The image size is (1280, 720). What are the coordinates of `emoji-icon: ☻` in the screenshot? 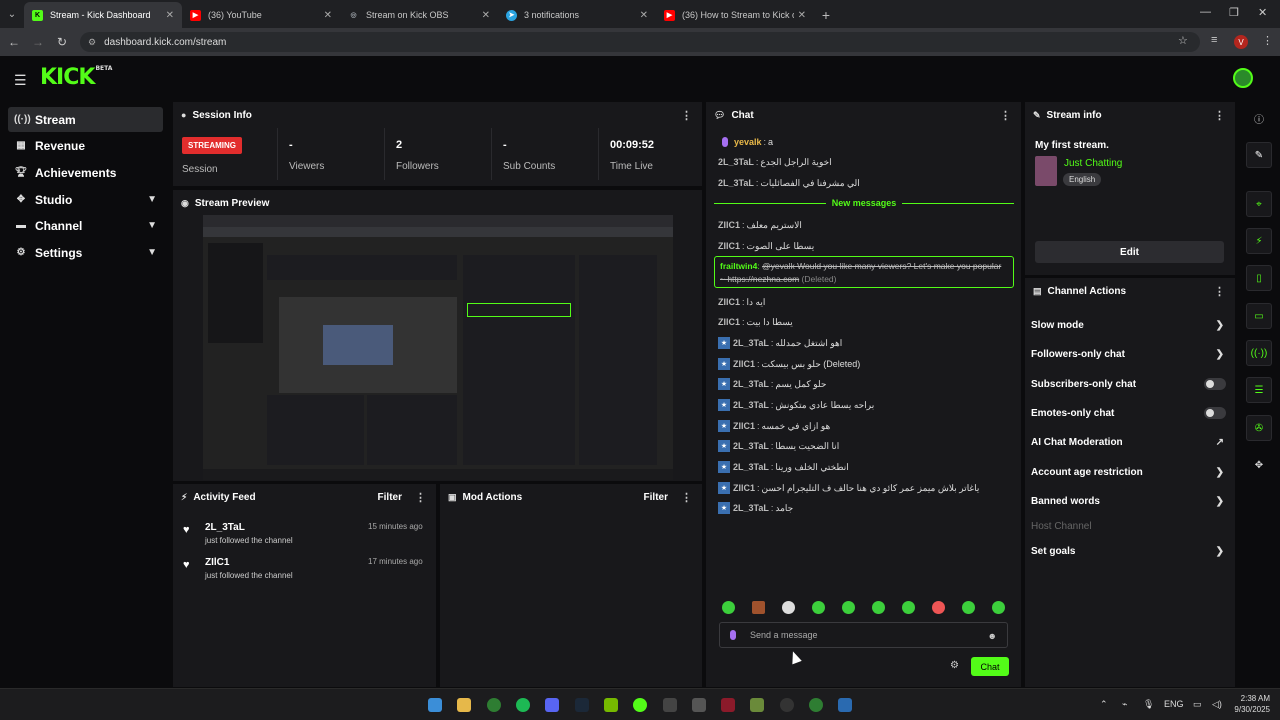 It's located at (992, 636).